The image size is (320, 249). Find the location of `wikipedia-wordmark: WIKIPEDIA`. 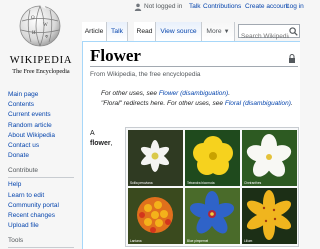

wikipedia-wordmark: WIKIPEDIA is located at coordinates (41, 60).